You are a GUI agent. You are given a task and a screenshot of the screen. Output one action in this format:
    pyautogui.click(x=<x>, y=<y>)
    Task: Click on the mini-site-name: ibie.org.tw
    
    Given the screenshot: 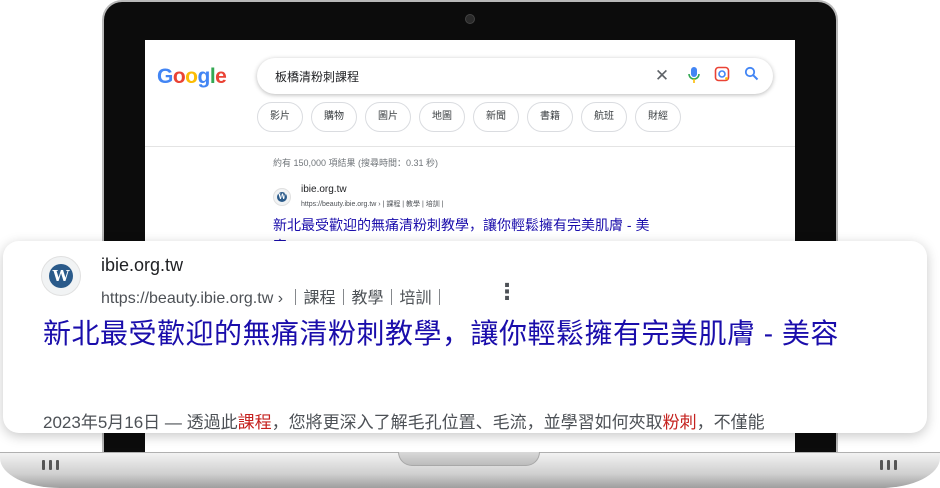 What is the action you would take?
    pyautogui.click(x=324, y=189)
    